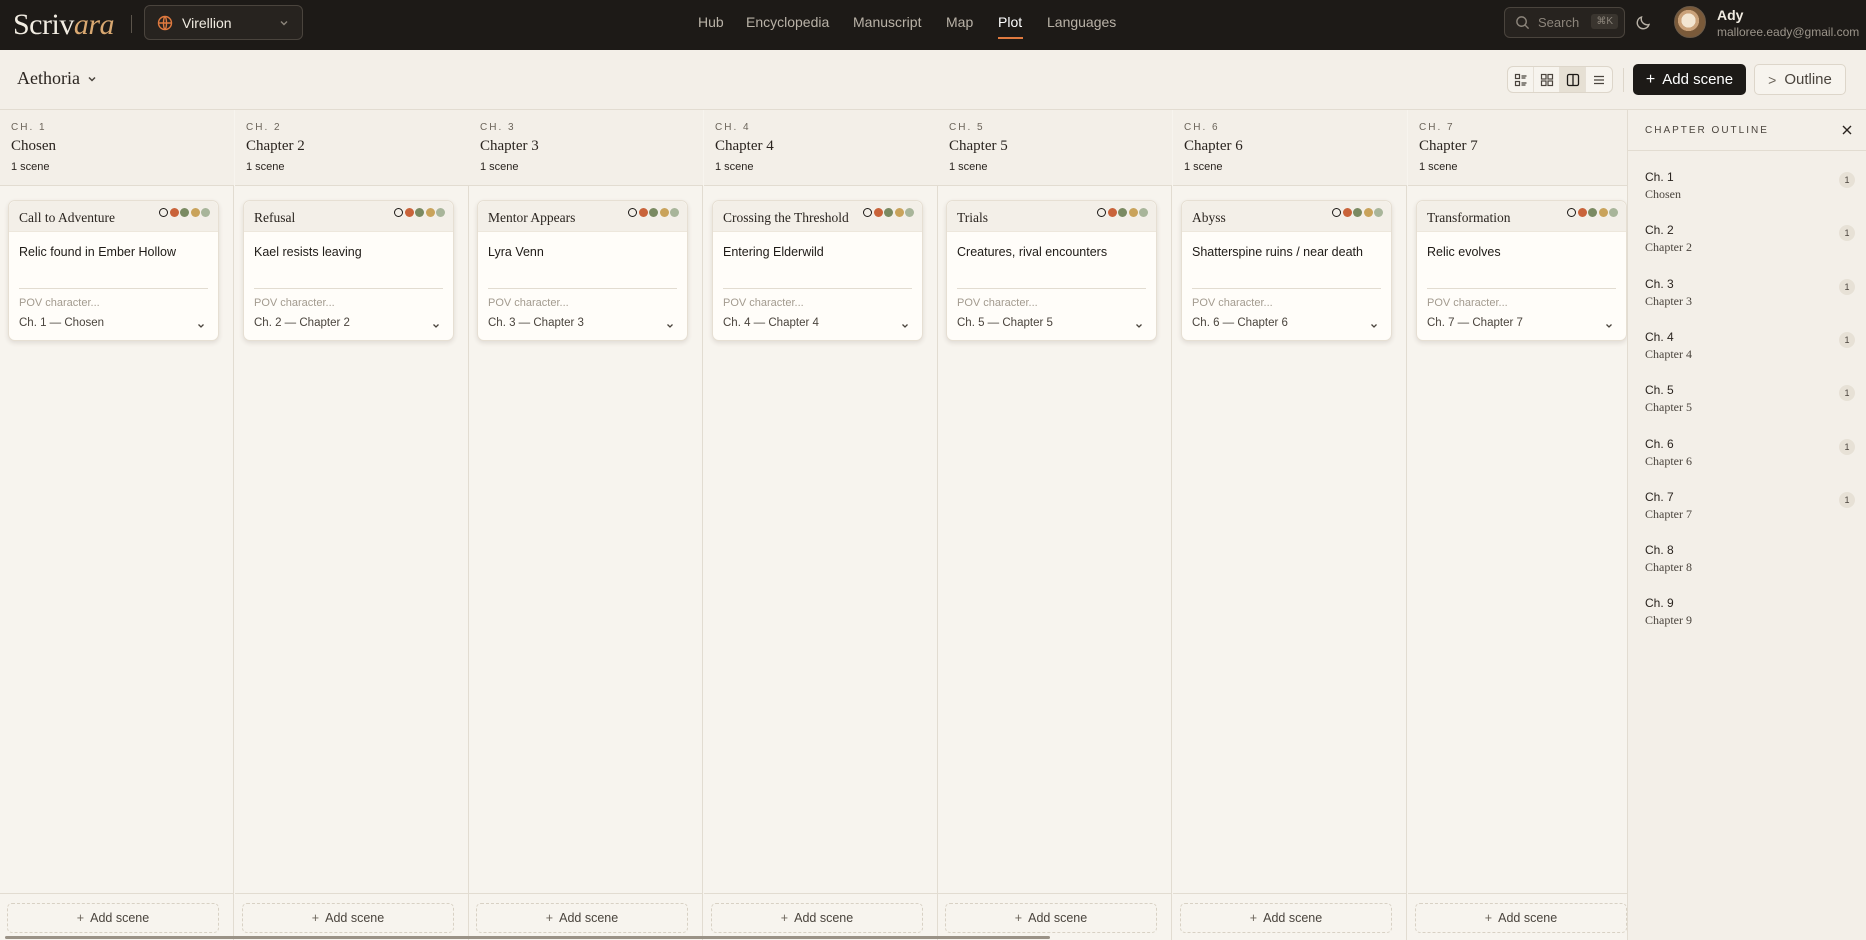 This screenshot has width=1866, height=940. Describe the element at coordinates (1005, 323) in the screenshot. I see `chapter-select: Ch. 5 — Chapter 5` at that location.